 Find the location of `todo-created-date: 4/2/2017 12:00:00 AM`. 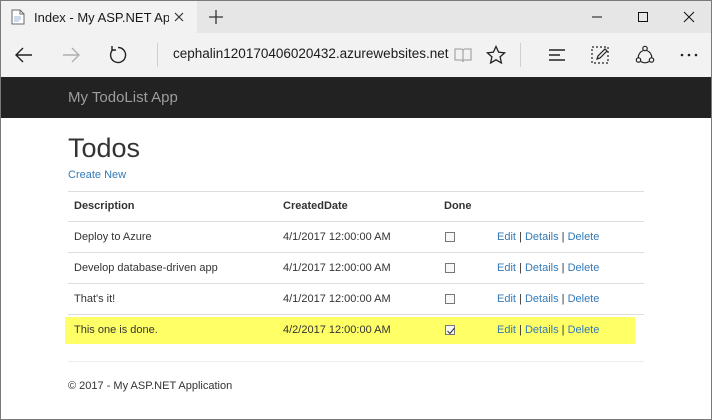

todo-created-date: 4/2/2017 12:00:00 AM is located at coordinates (337, 330).